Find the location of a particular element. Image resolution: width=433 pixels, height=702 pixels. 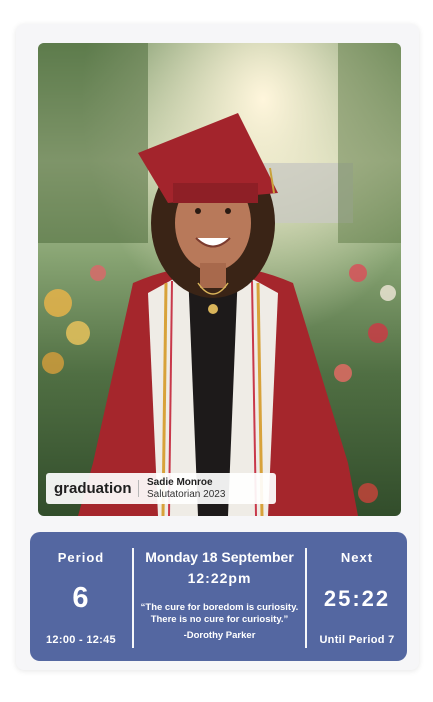

next-period-text: Until Period 7 is located at coordinates (357, 640).